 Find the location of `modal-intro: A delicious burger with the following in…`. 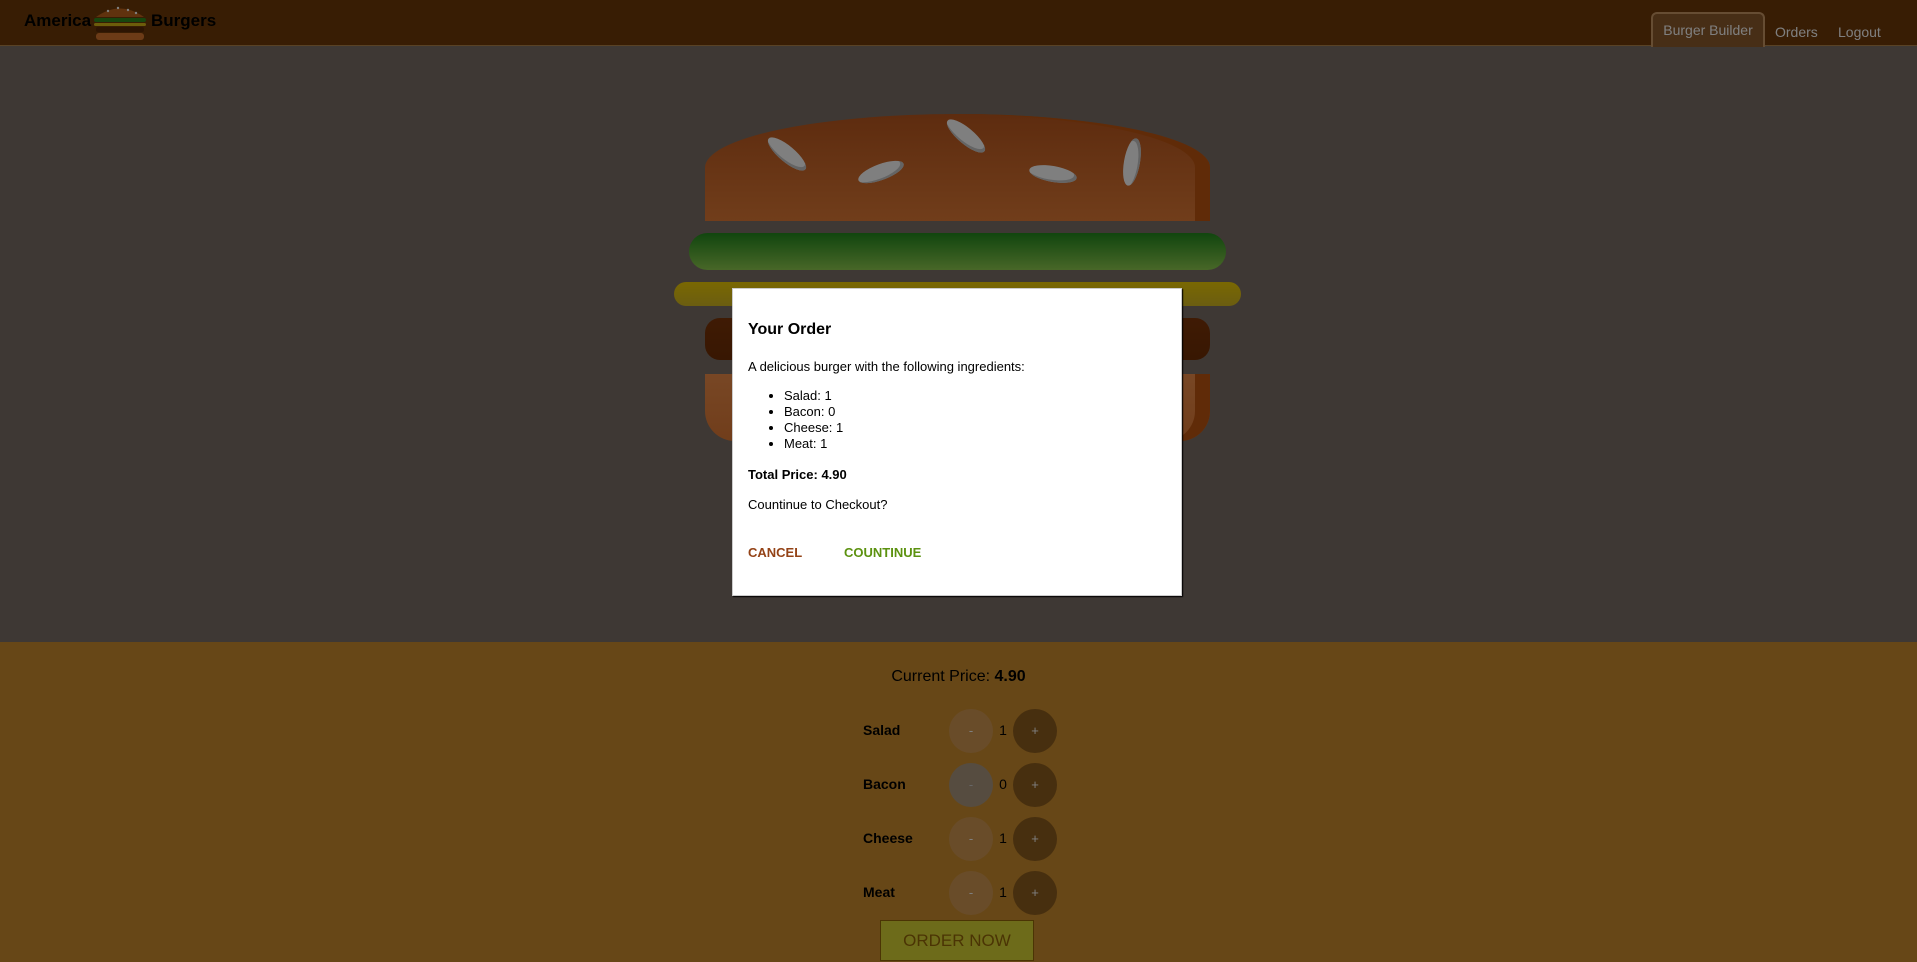

modal-intro: A delicious burger with the following in… is located at coordinates (886, 366).